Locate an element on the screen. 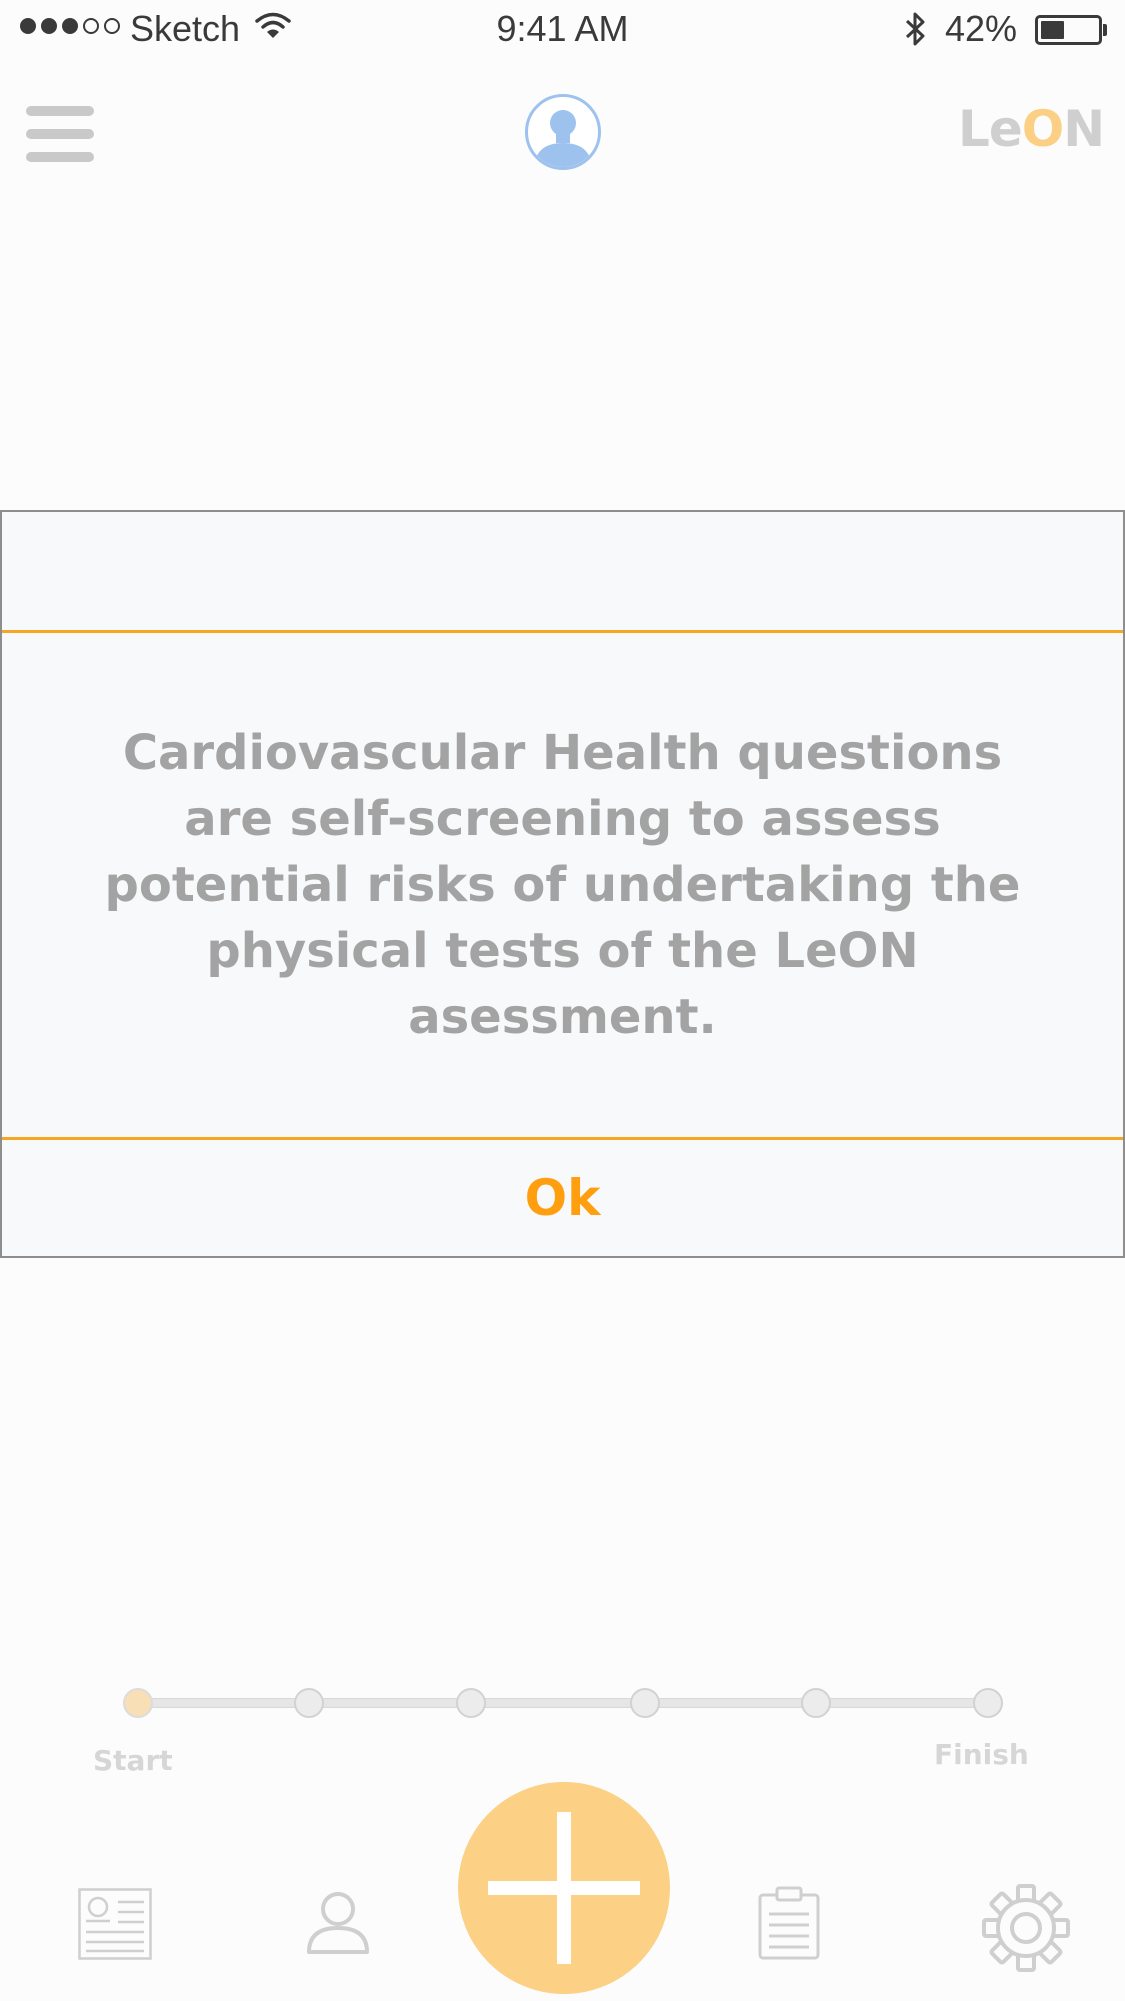 Image resolution: width=1125 pixels, height=2001 pixels. hamburger-menu-icon is located at coordinates (60, 134).